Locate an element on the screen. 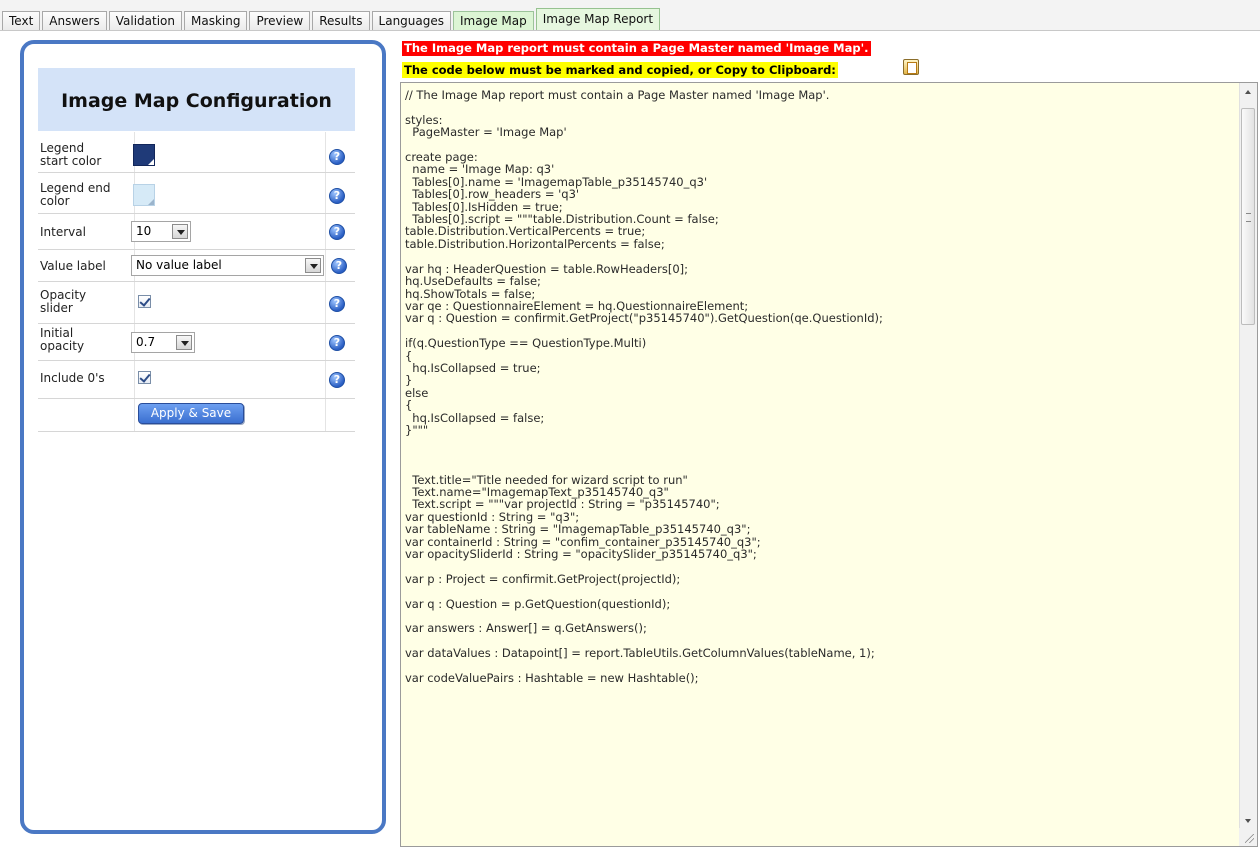  value-label-row: Value label No value label ? is located at coordinates (196, 266).